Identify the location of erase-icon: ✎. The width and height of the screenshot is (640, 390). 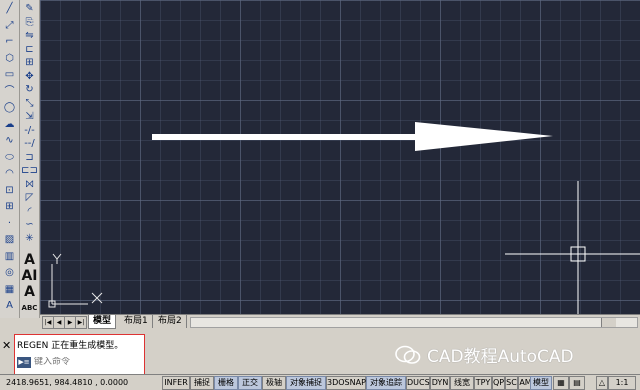
(29, 9).